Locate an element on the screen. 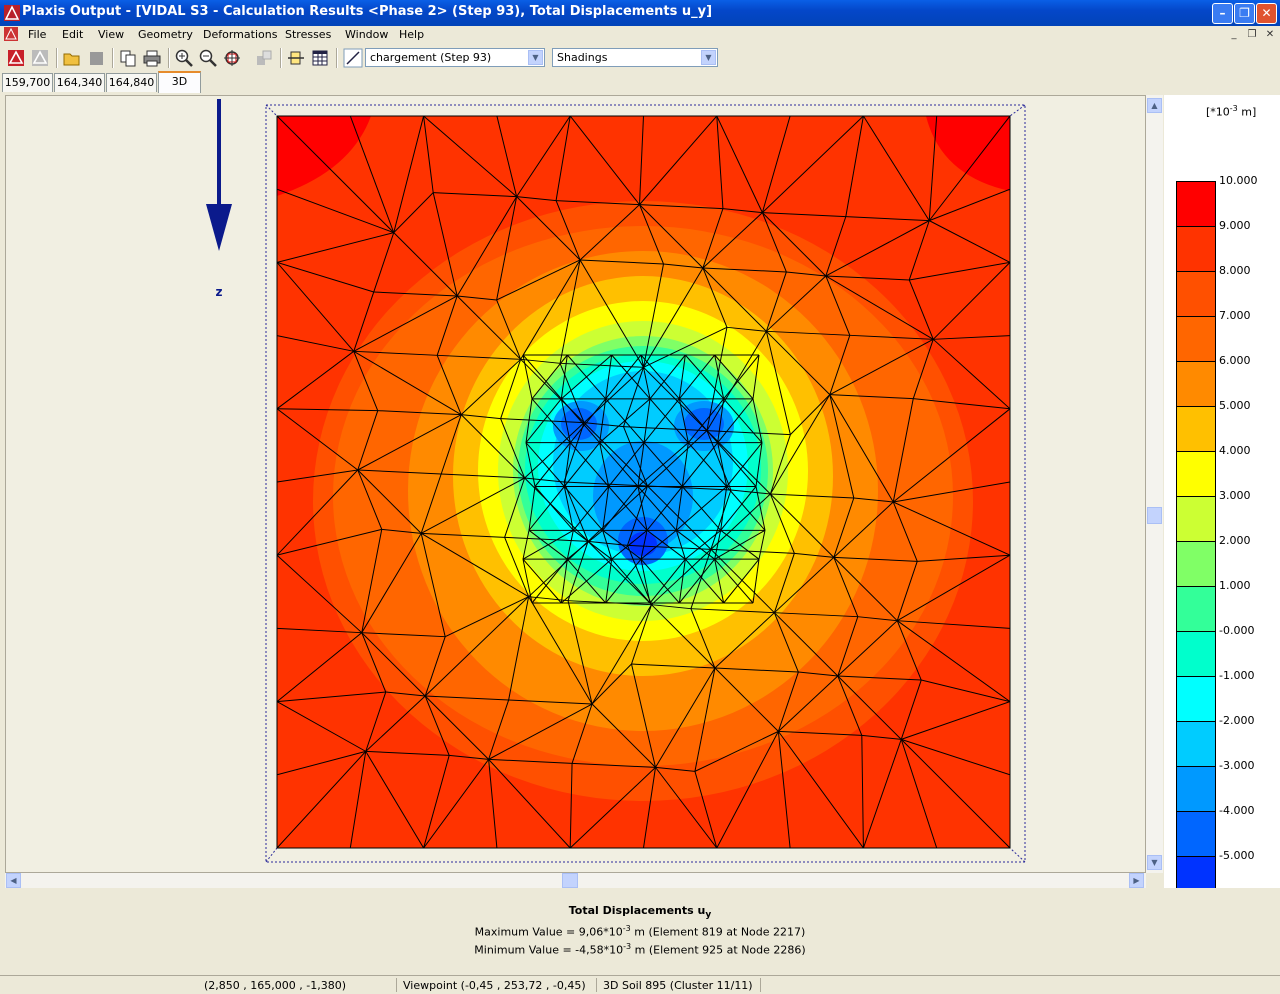 This screenshot has width=1280, height=994. result-title-subscript: y is located at coordinates (708, 915).